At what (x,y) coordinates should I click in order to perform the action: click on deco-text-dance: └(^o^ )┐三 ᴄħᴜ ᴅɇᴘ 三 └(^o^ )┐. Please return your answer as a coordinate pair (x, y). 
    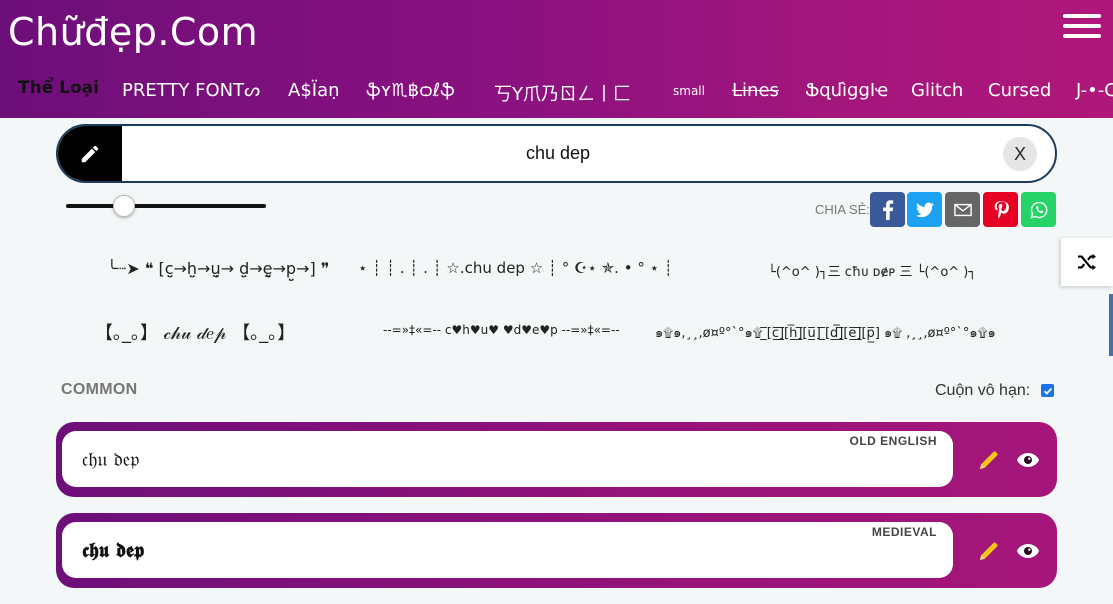
    Looking at the image, I should click on (872, 270).